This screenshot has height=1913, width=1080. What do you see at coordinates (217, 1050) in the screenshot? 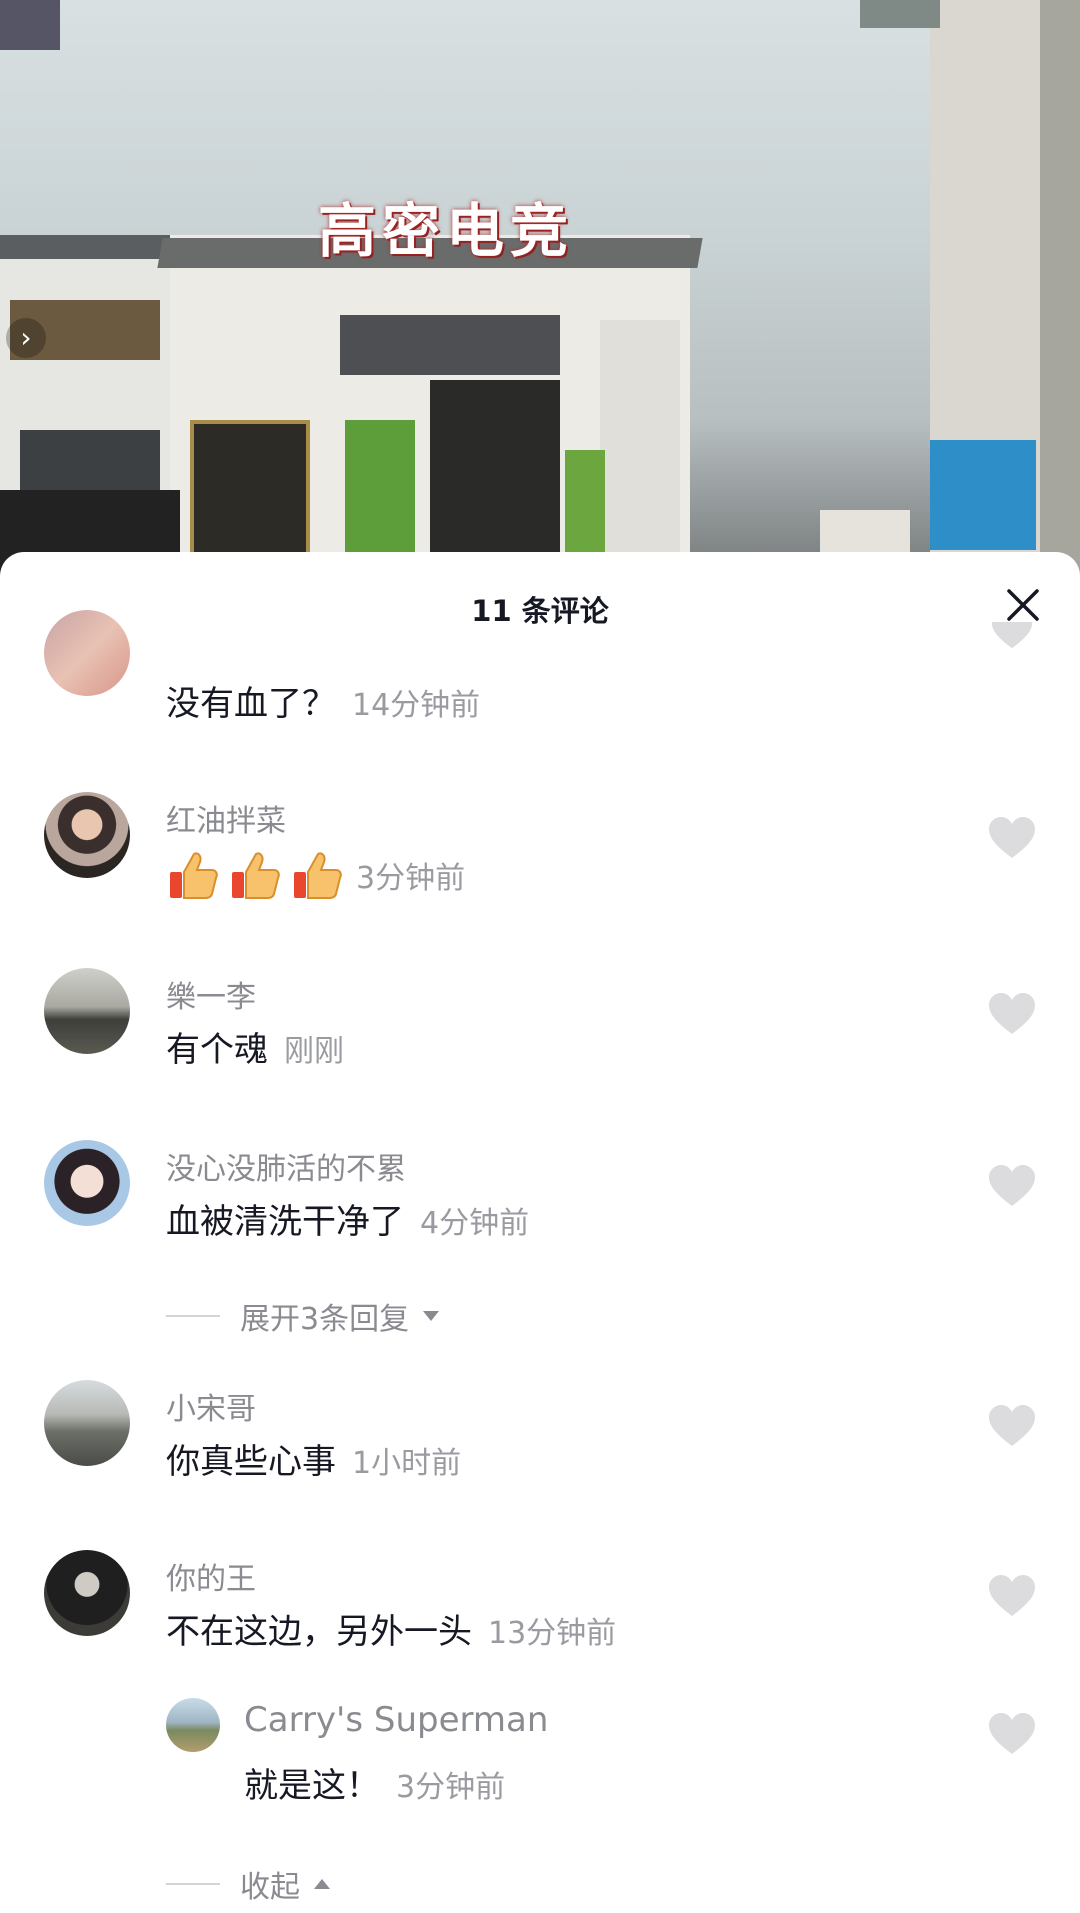
I see `comment-text: 有个魂` at bounding box center [217, 1050].